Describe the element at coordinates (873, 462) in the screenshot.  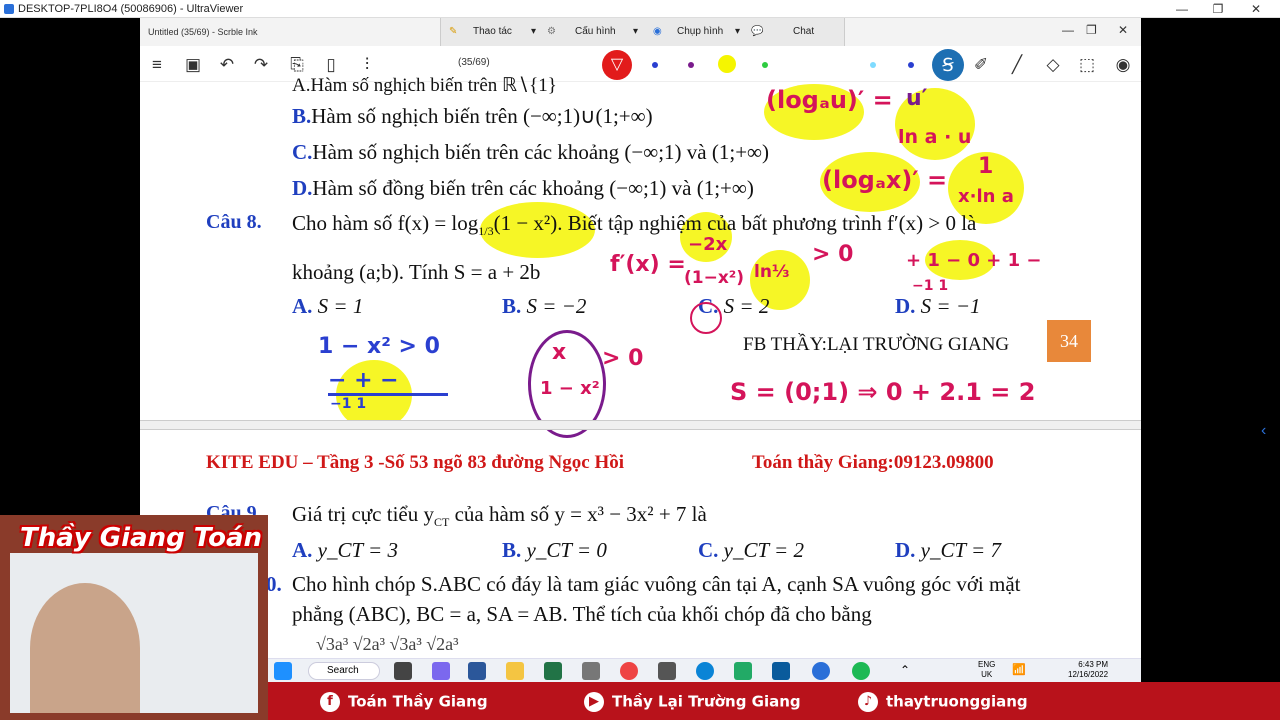
I see `header-right: Toán thầy Giang:09123.09800` at that location.